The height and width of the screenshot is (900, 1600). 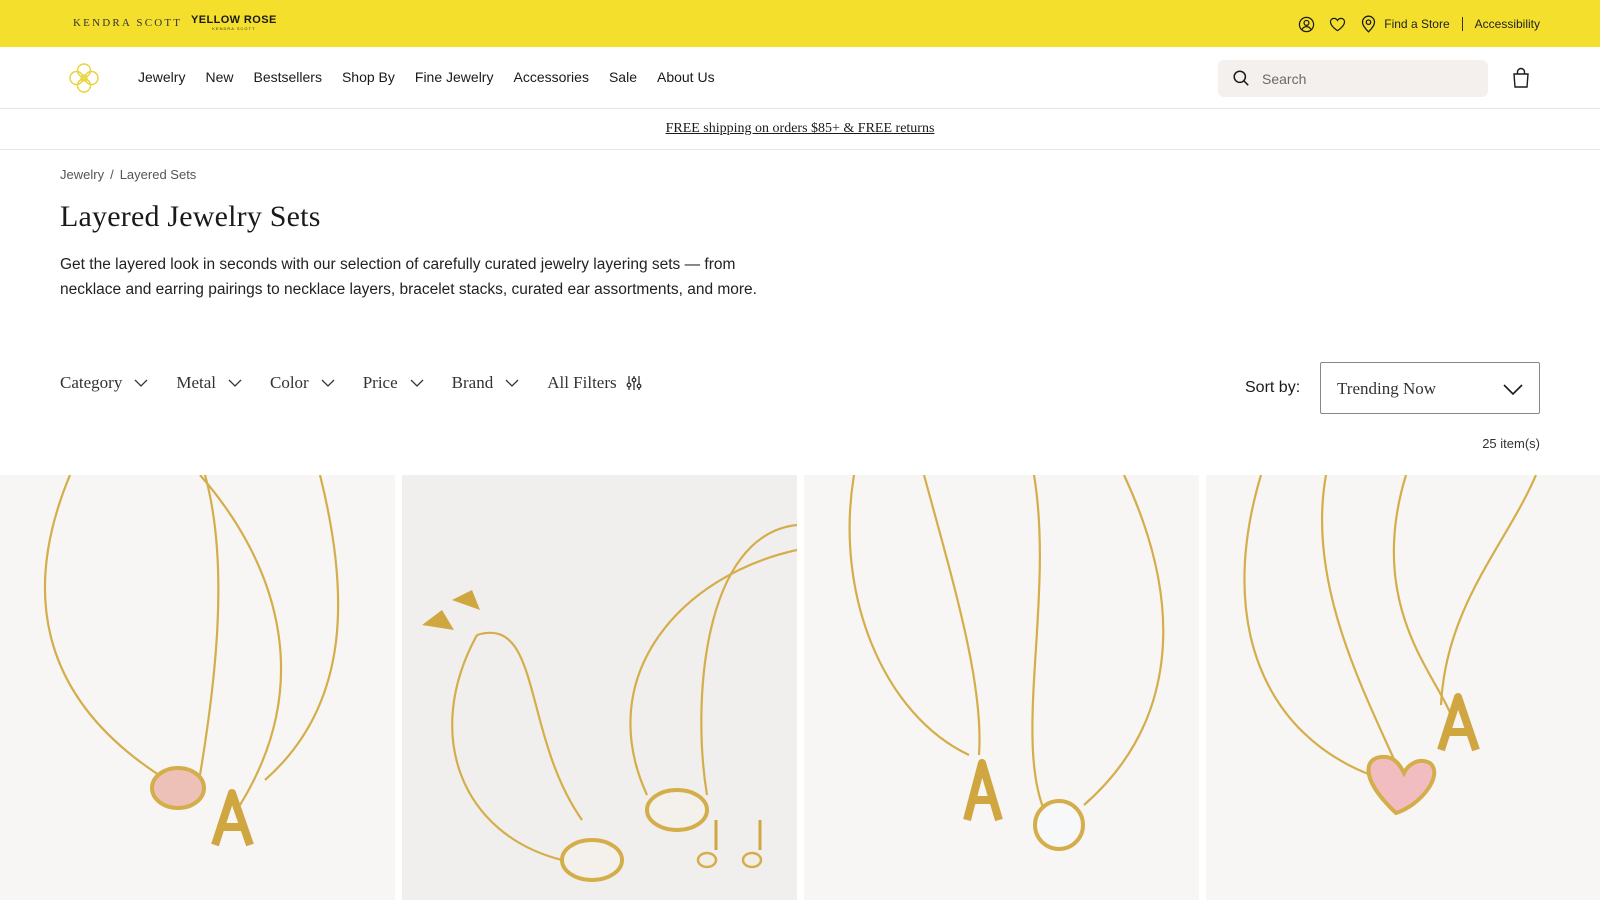 What do you see at coordinates (1367, 78) in the screenshot?
I see `search-input` at bounding box center [1367, 78].